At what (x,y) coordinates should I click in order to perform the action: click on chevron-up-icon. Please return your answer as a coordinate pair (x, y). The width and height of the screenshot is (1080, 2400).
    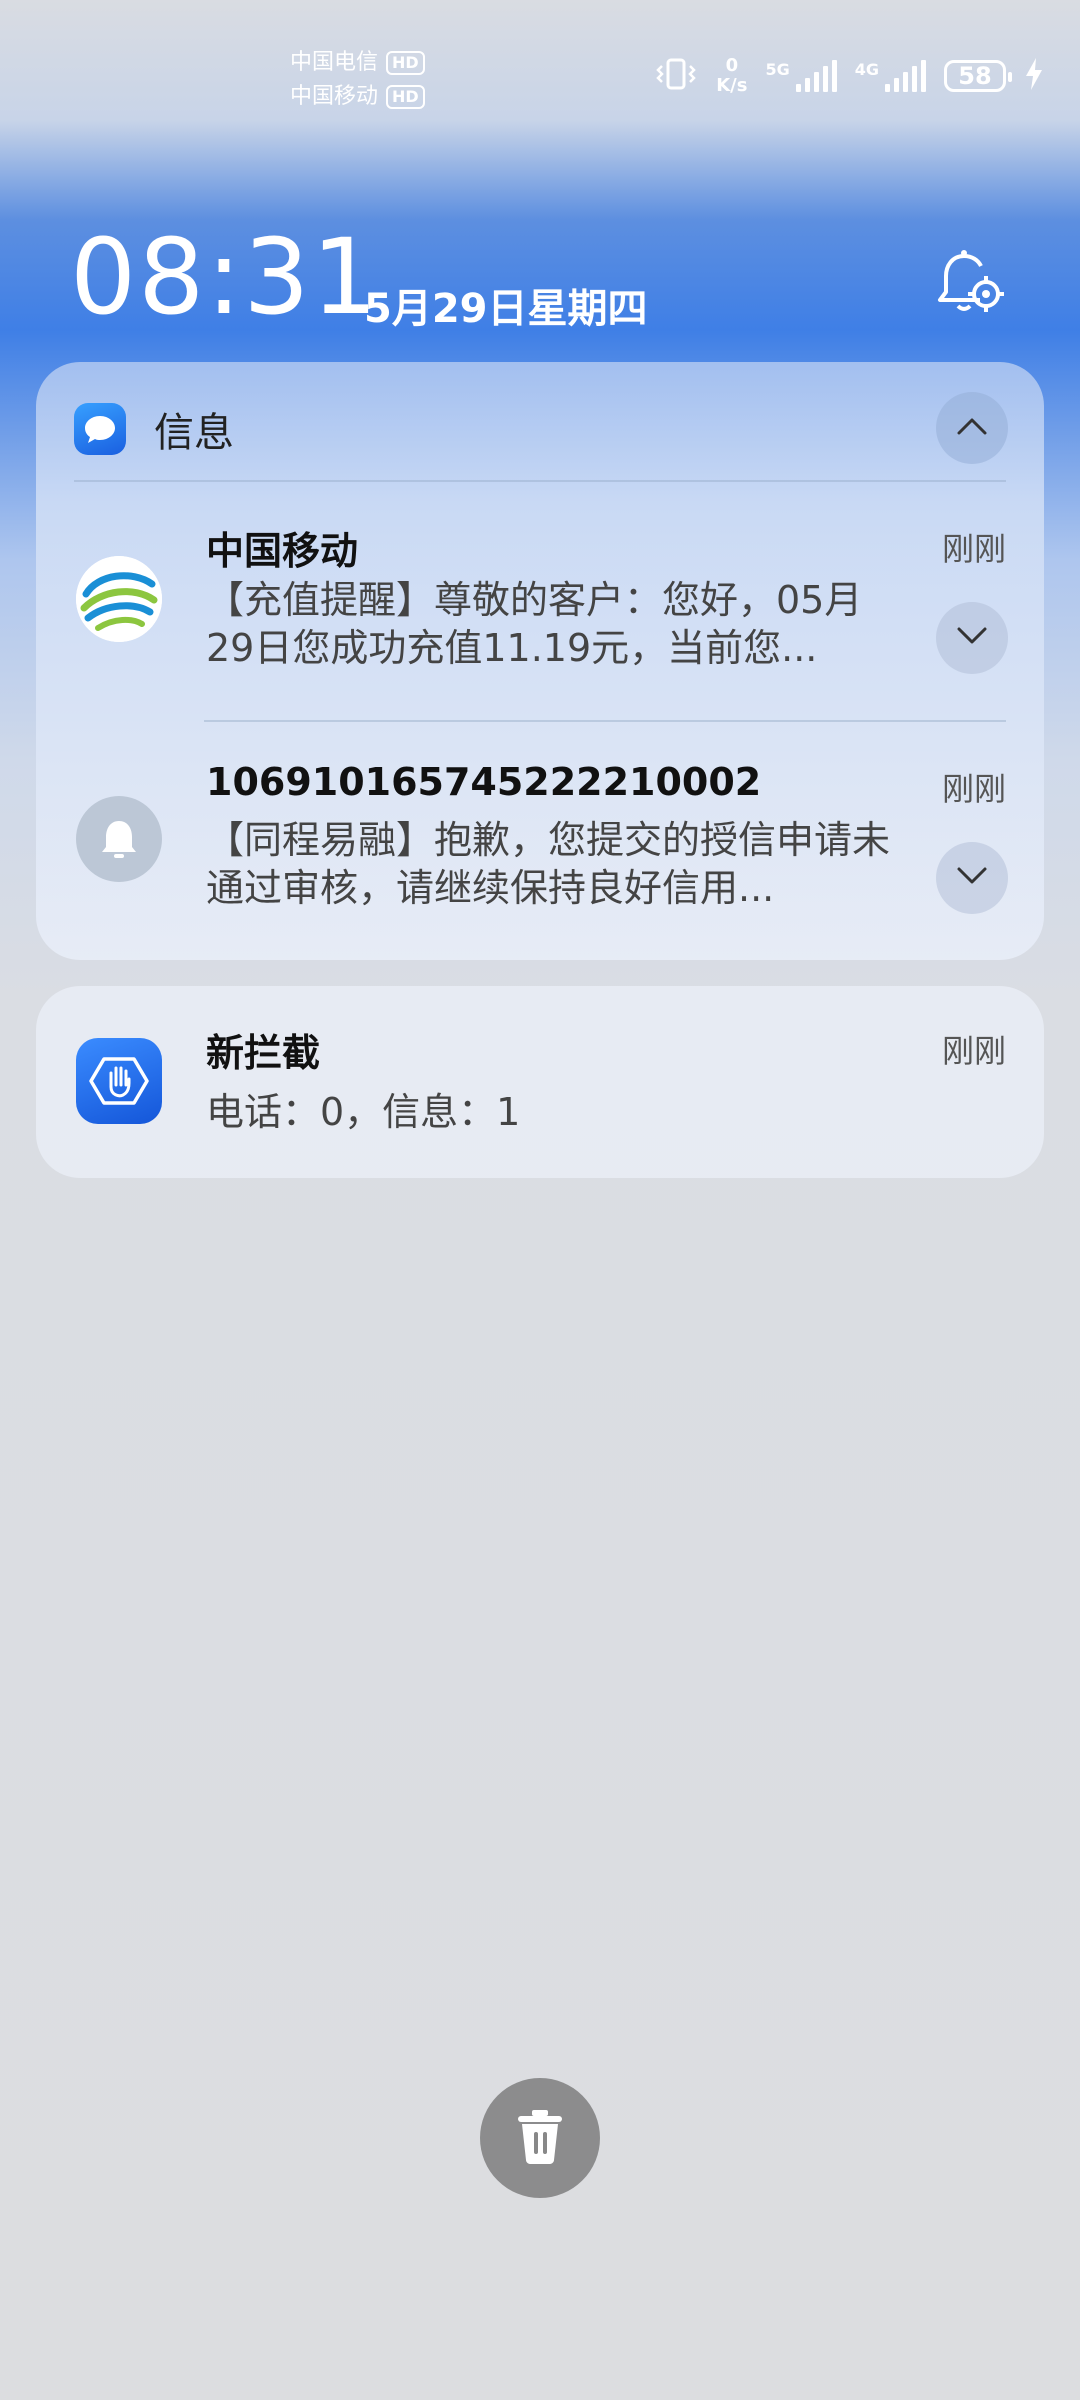
    Looking at the image, I should click on (972, 428).